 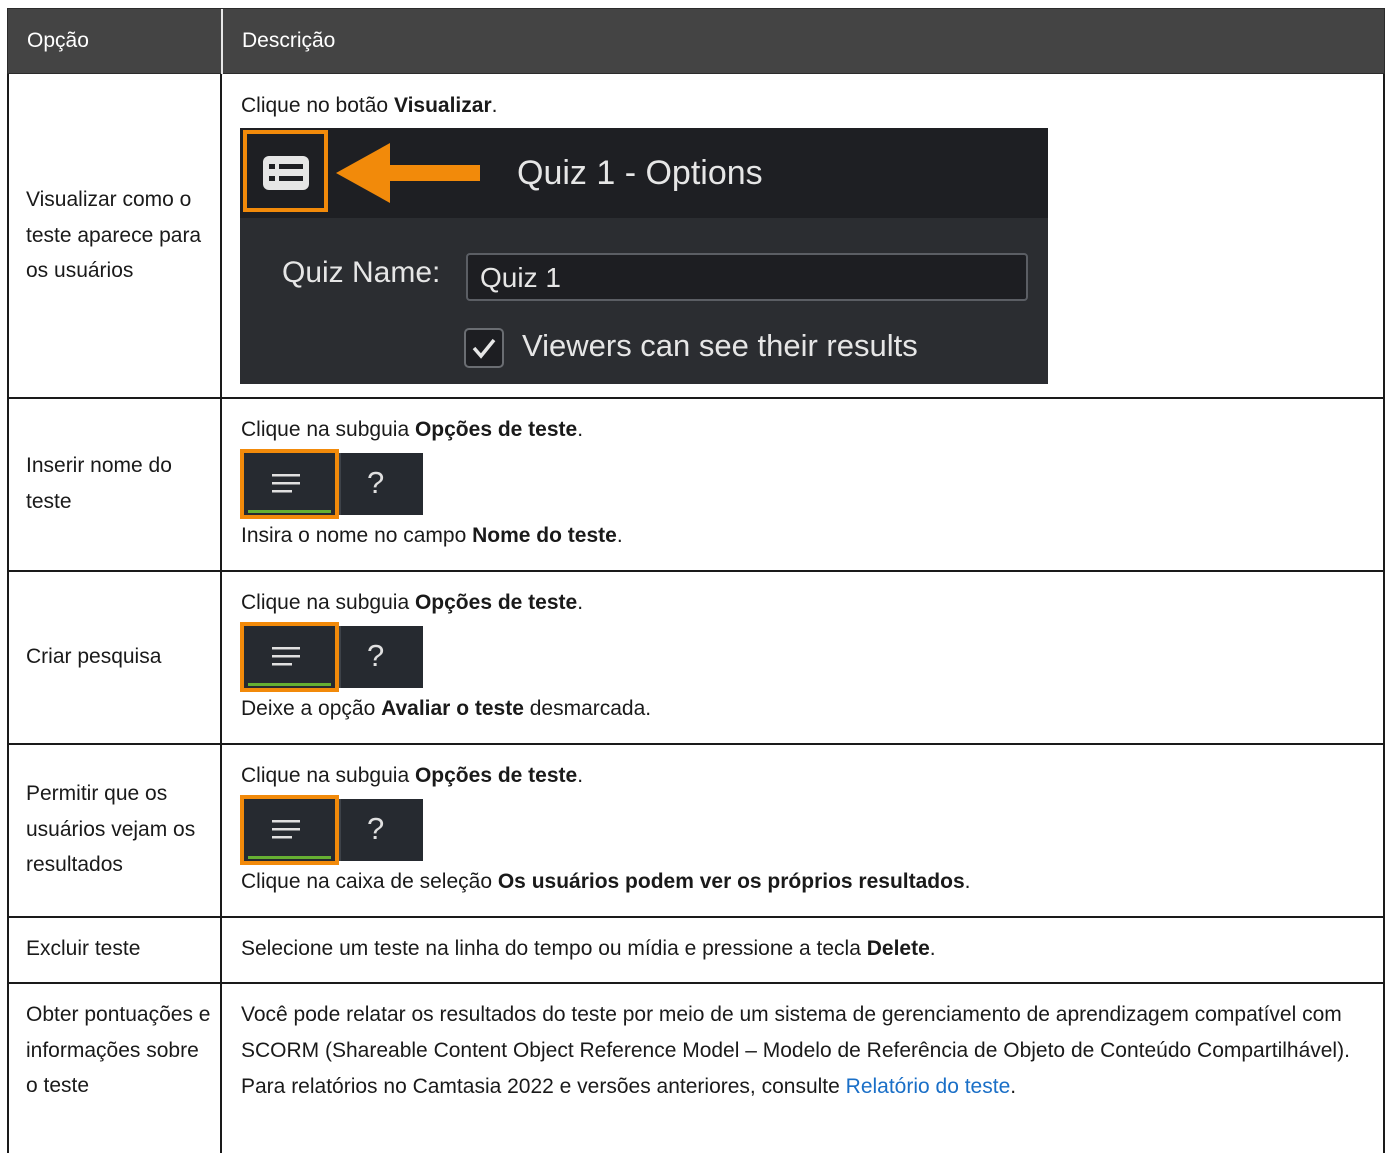 What do you see at coordinates (361, 272) in the screenshot?
I see `quiz-name-label: Quiz Name:` at bounding box center [361, 272].